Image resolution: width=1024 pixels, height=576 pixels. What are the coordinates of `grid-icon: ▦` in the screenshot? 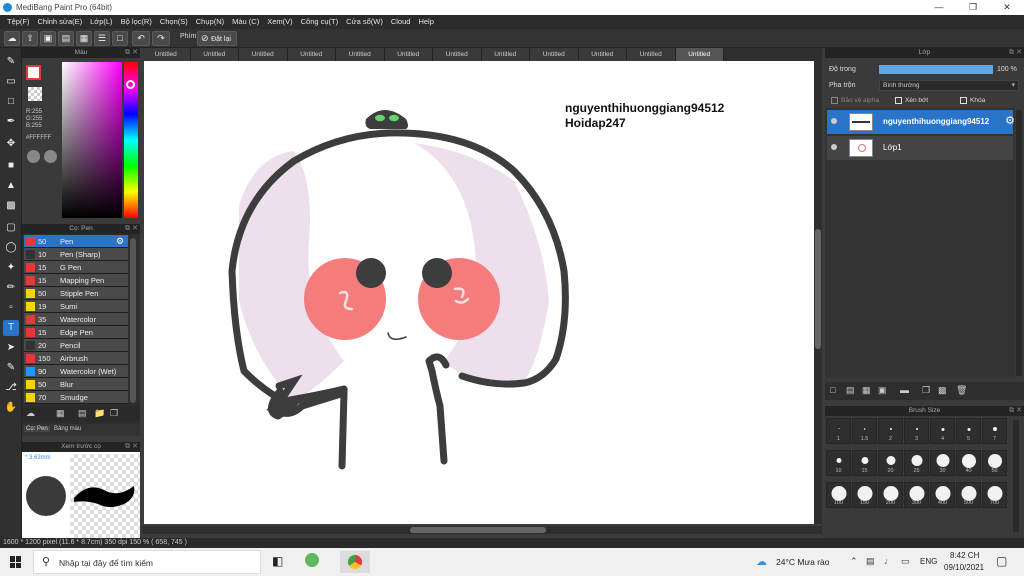 It's located at (84, 38).